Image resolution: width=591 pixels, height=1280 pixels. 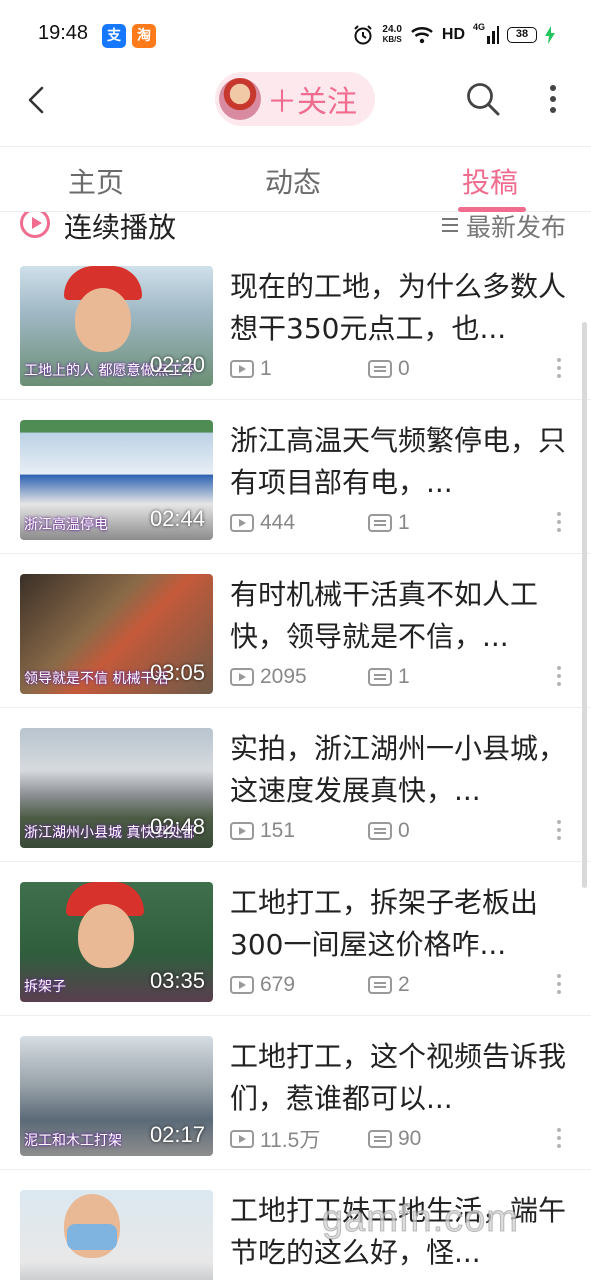 What do you see at coordinates (550, 35) in the screenshot?
I see `charging-icon` at bounding box center [550, 35].